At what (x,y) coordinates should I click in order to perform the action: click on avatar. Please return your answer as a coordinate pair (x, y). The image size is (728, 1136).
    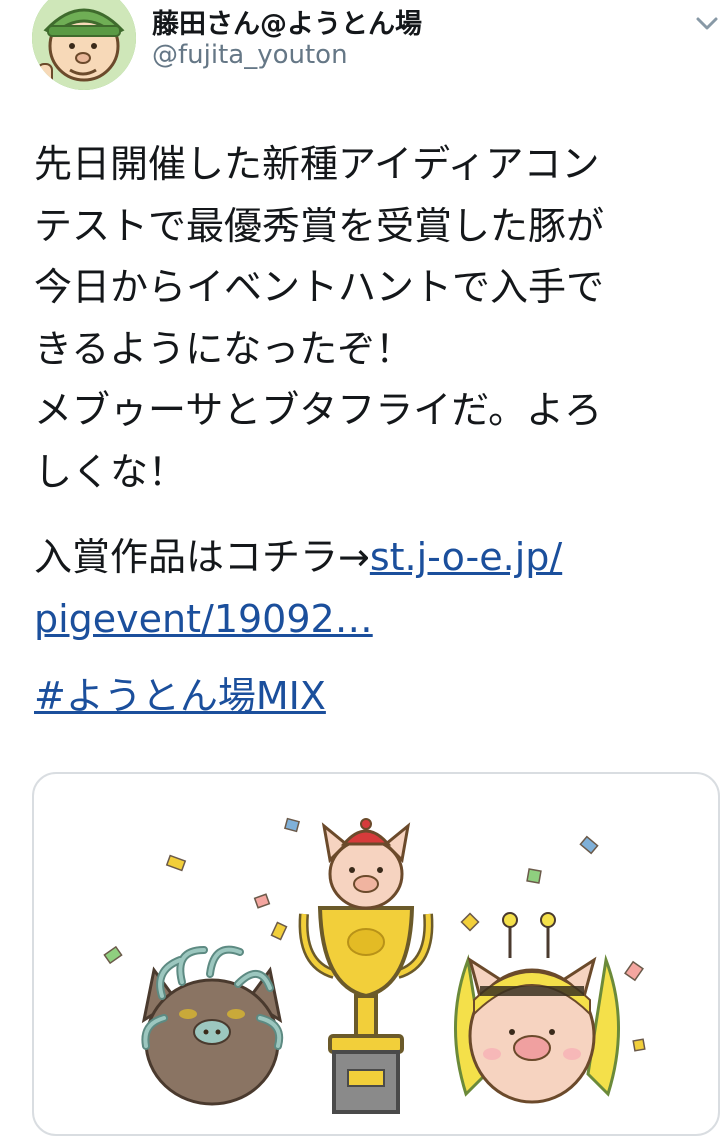
    Looking at the image, I should click on (84, 45).